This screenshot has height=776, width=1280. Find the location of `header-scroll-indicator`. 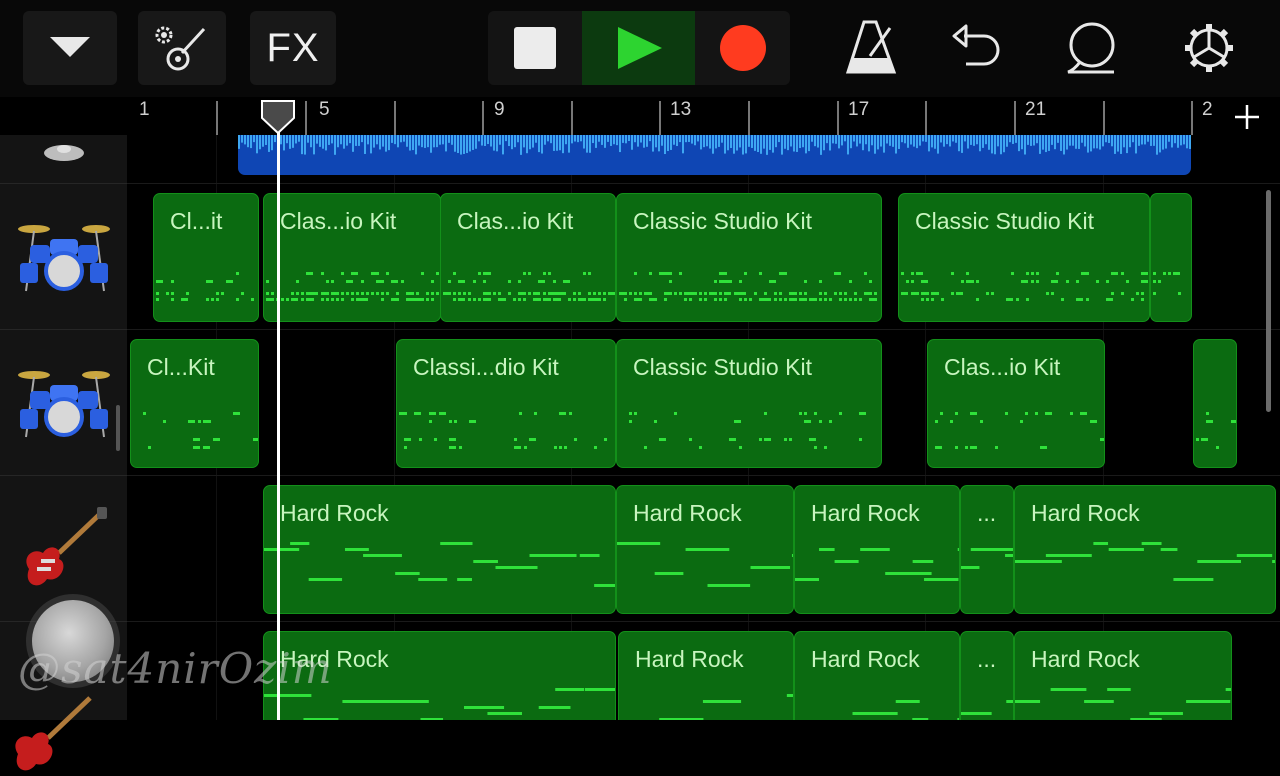

header-scroll-indicator is located at coordinates (118, 428).